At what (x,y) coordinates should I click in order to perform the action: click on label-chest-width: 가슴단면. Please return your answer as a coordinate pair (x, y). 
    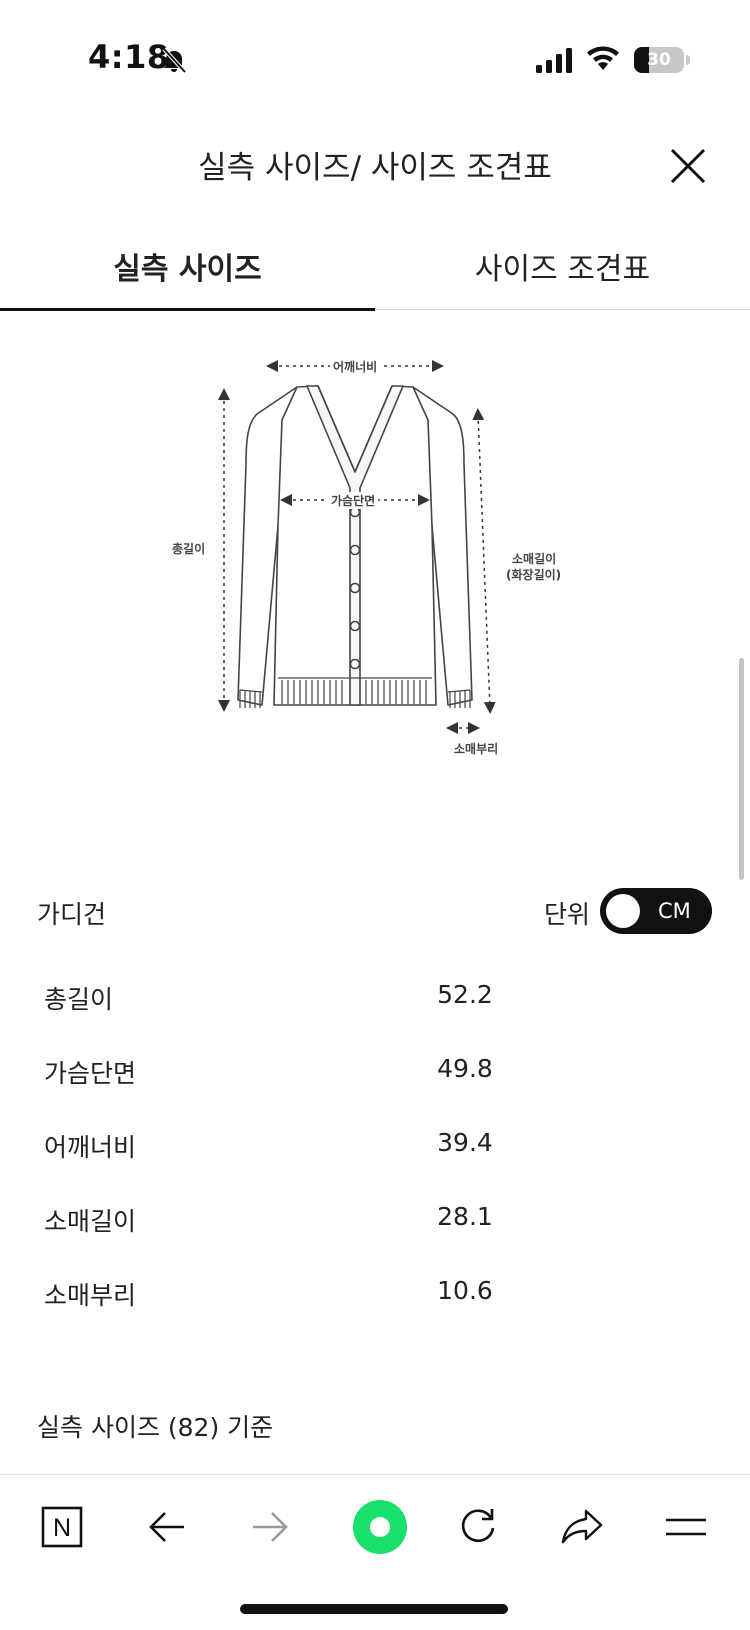
    Looking at the image, I should click on (353, 500).